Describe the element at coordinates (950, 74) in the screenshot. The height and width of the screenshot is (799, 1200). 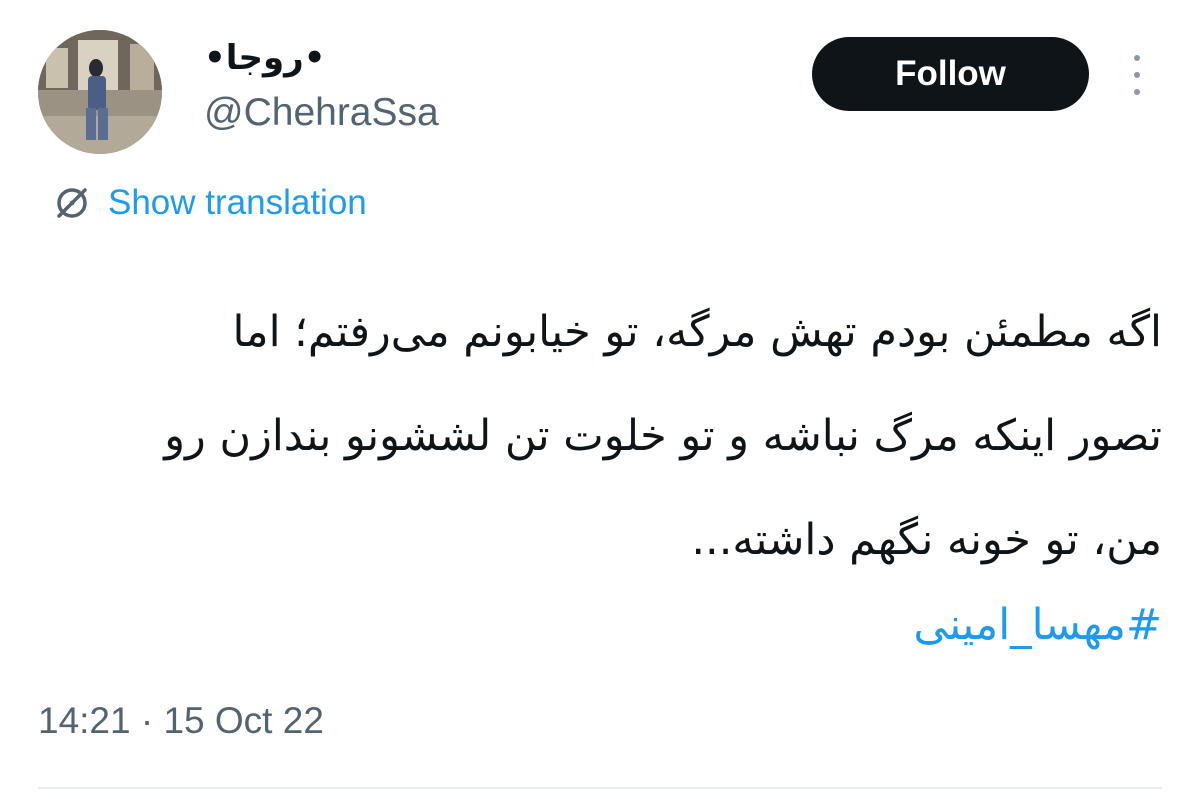
I see `follow-button: Follow` at that location.